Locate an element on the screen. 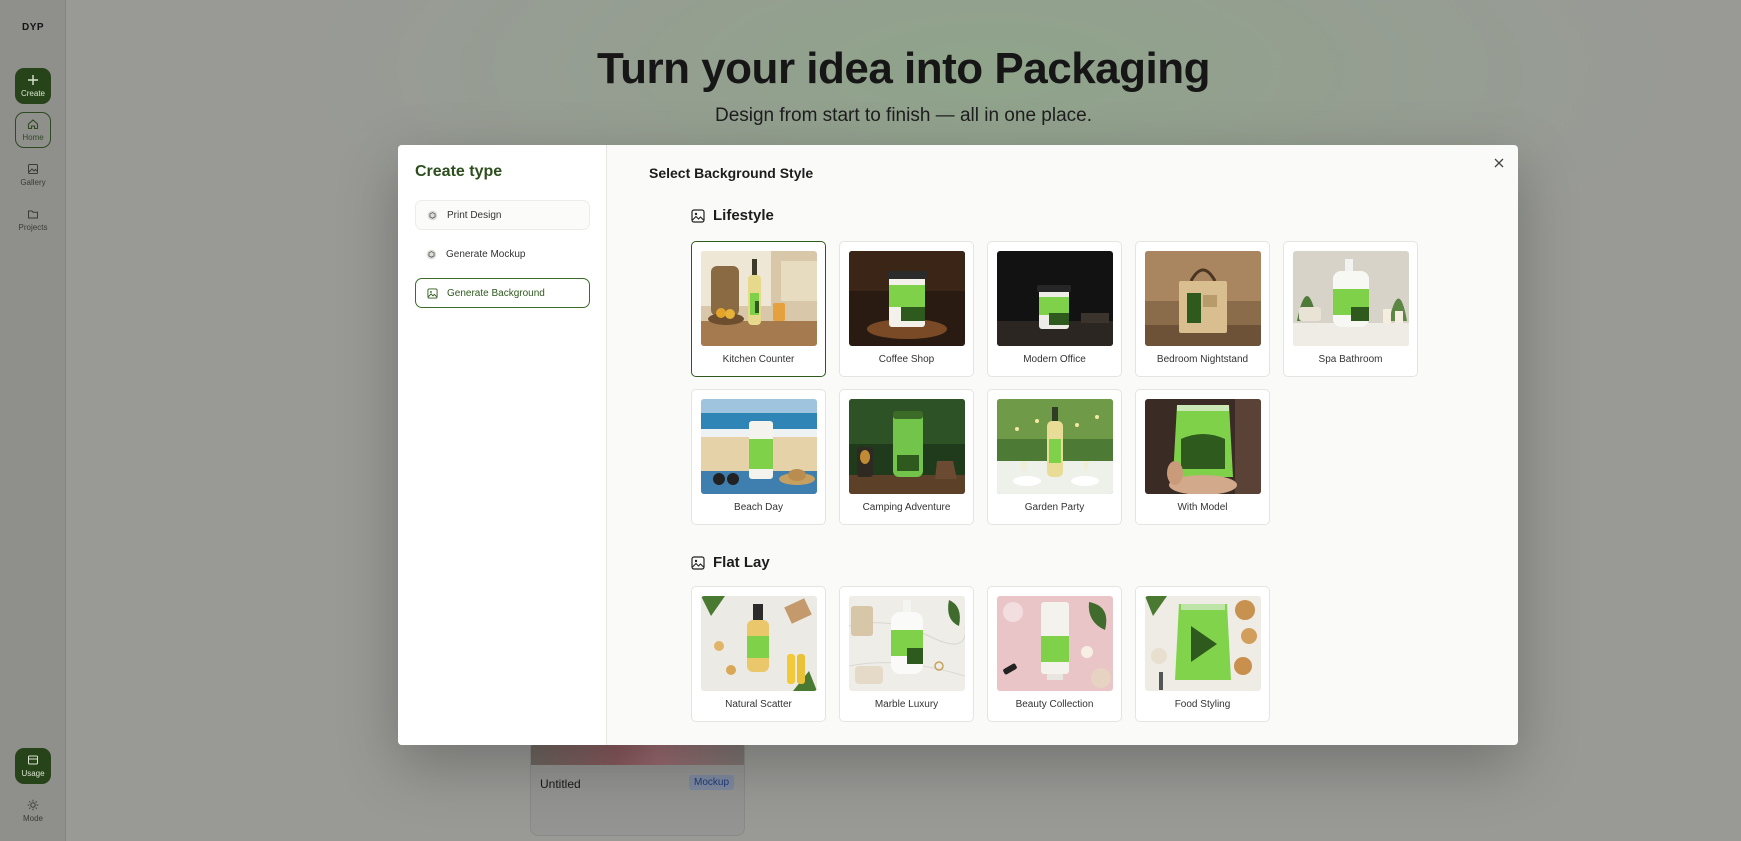 This screenshot has width=1741, height=841. spa-bathroom-label: Spa Bathroom is located at coordinates (1350, 359).